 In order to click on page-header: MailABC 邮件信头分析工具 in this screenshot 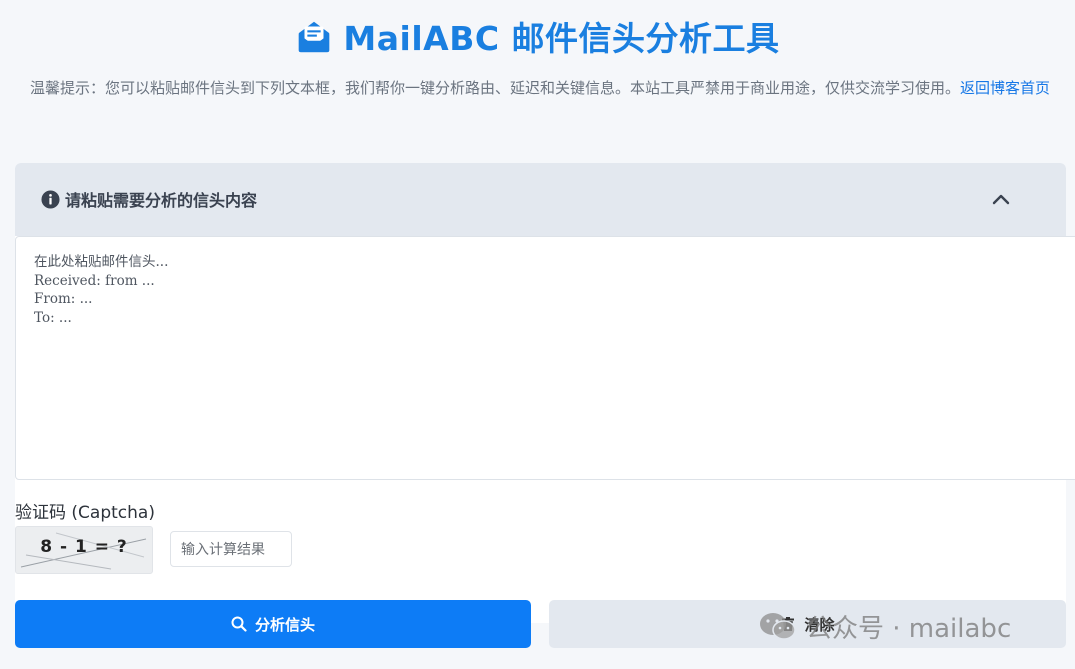, I will do `click(537, 36)`.